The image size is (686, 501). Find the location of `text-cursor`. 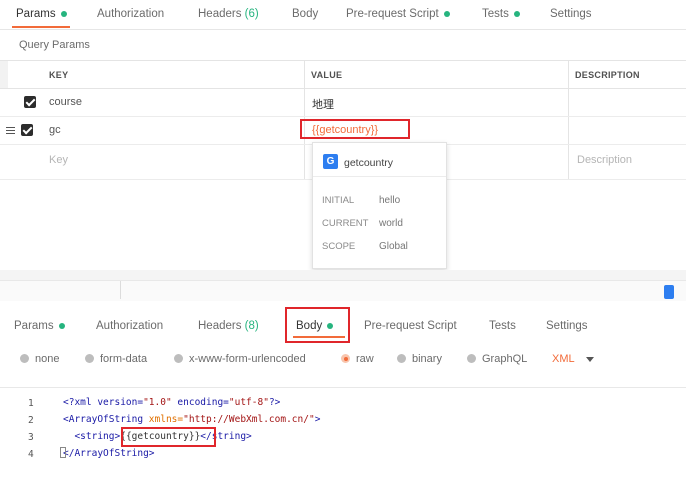

text-cursor is located at coordinates (63, 452).